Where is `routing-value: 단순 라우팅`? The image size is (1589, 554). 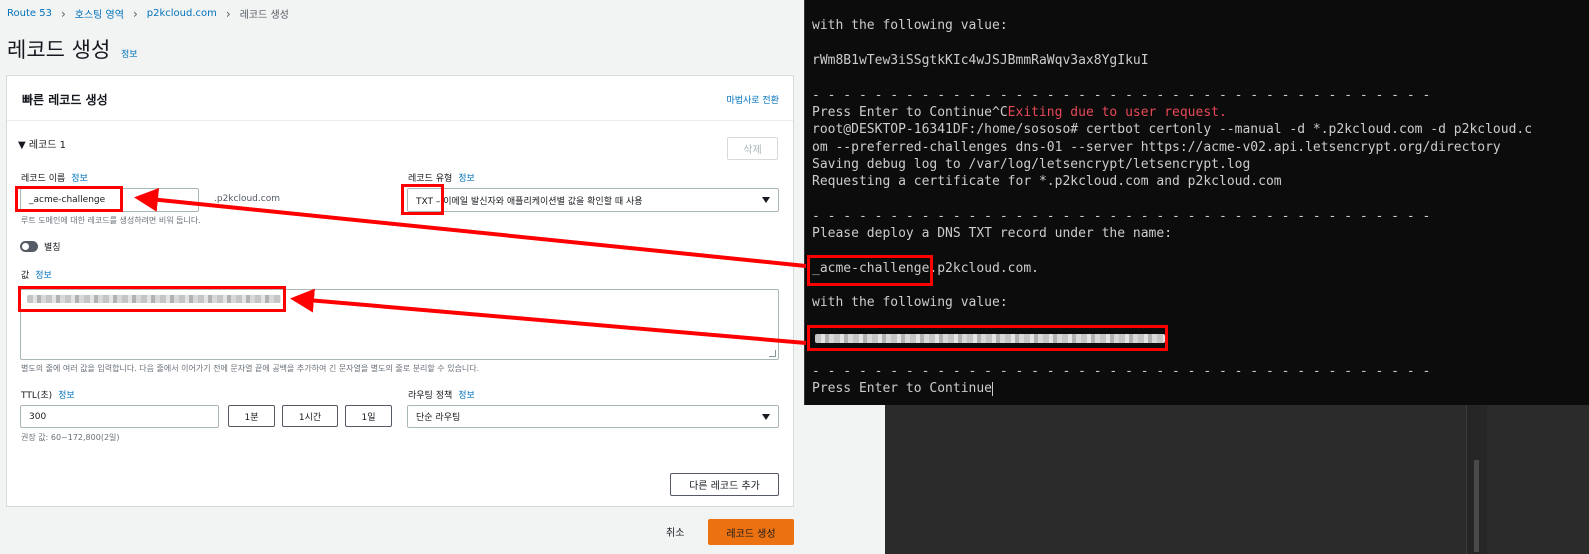
routing-value: 단순 라우팅 is located at coordinates (438, 418).